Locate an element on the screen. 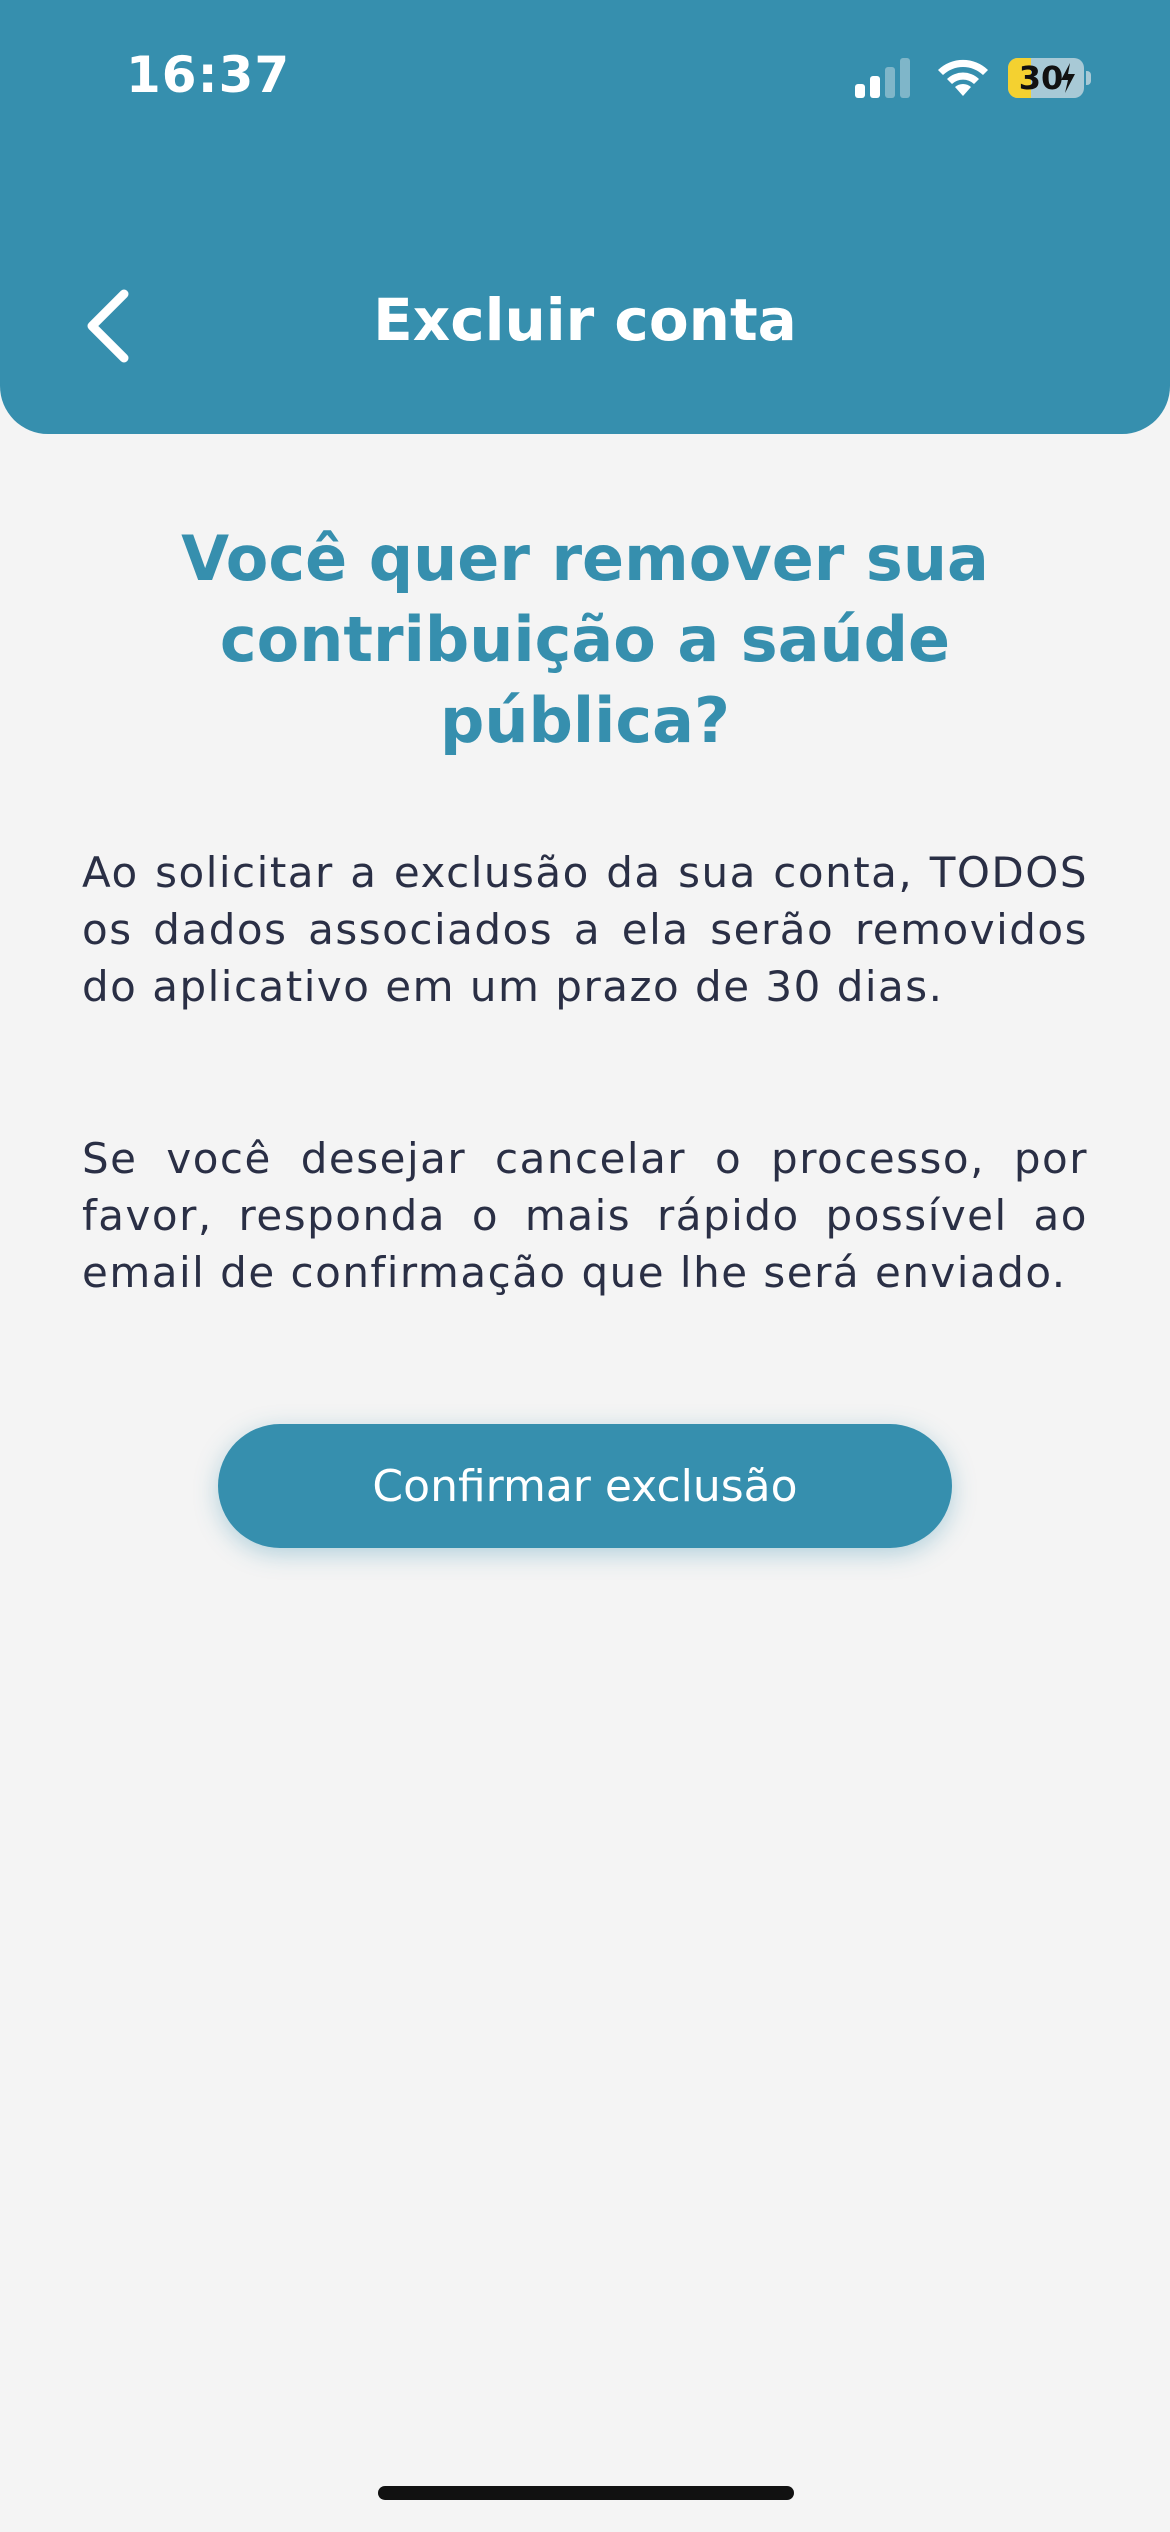 The width and height of the screenshot is (1170, 2532). status-time: 16:37 is located at coordinates (208, 75).